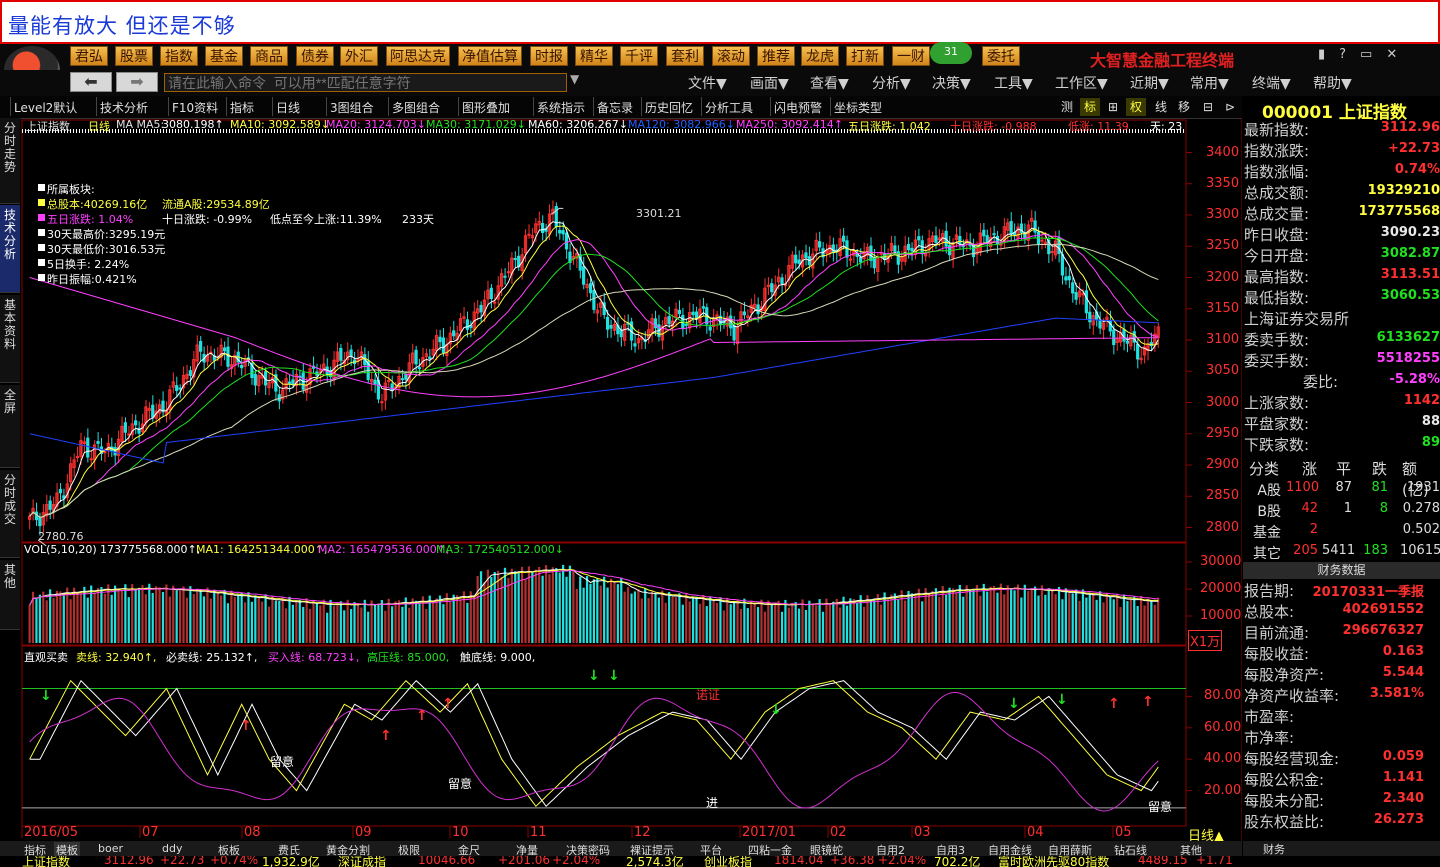 This screenshot has height=867, width=1440. Describe the element at coordinates (46, 861) in the screenshot. I see `ticker-item: 上证指数` at that location.